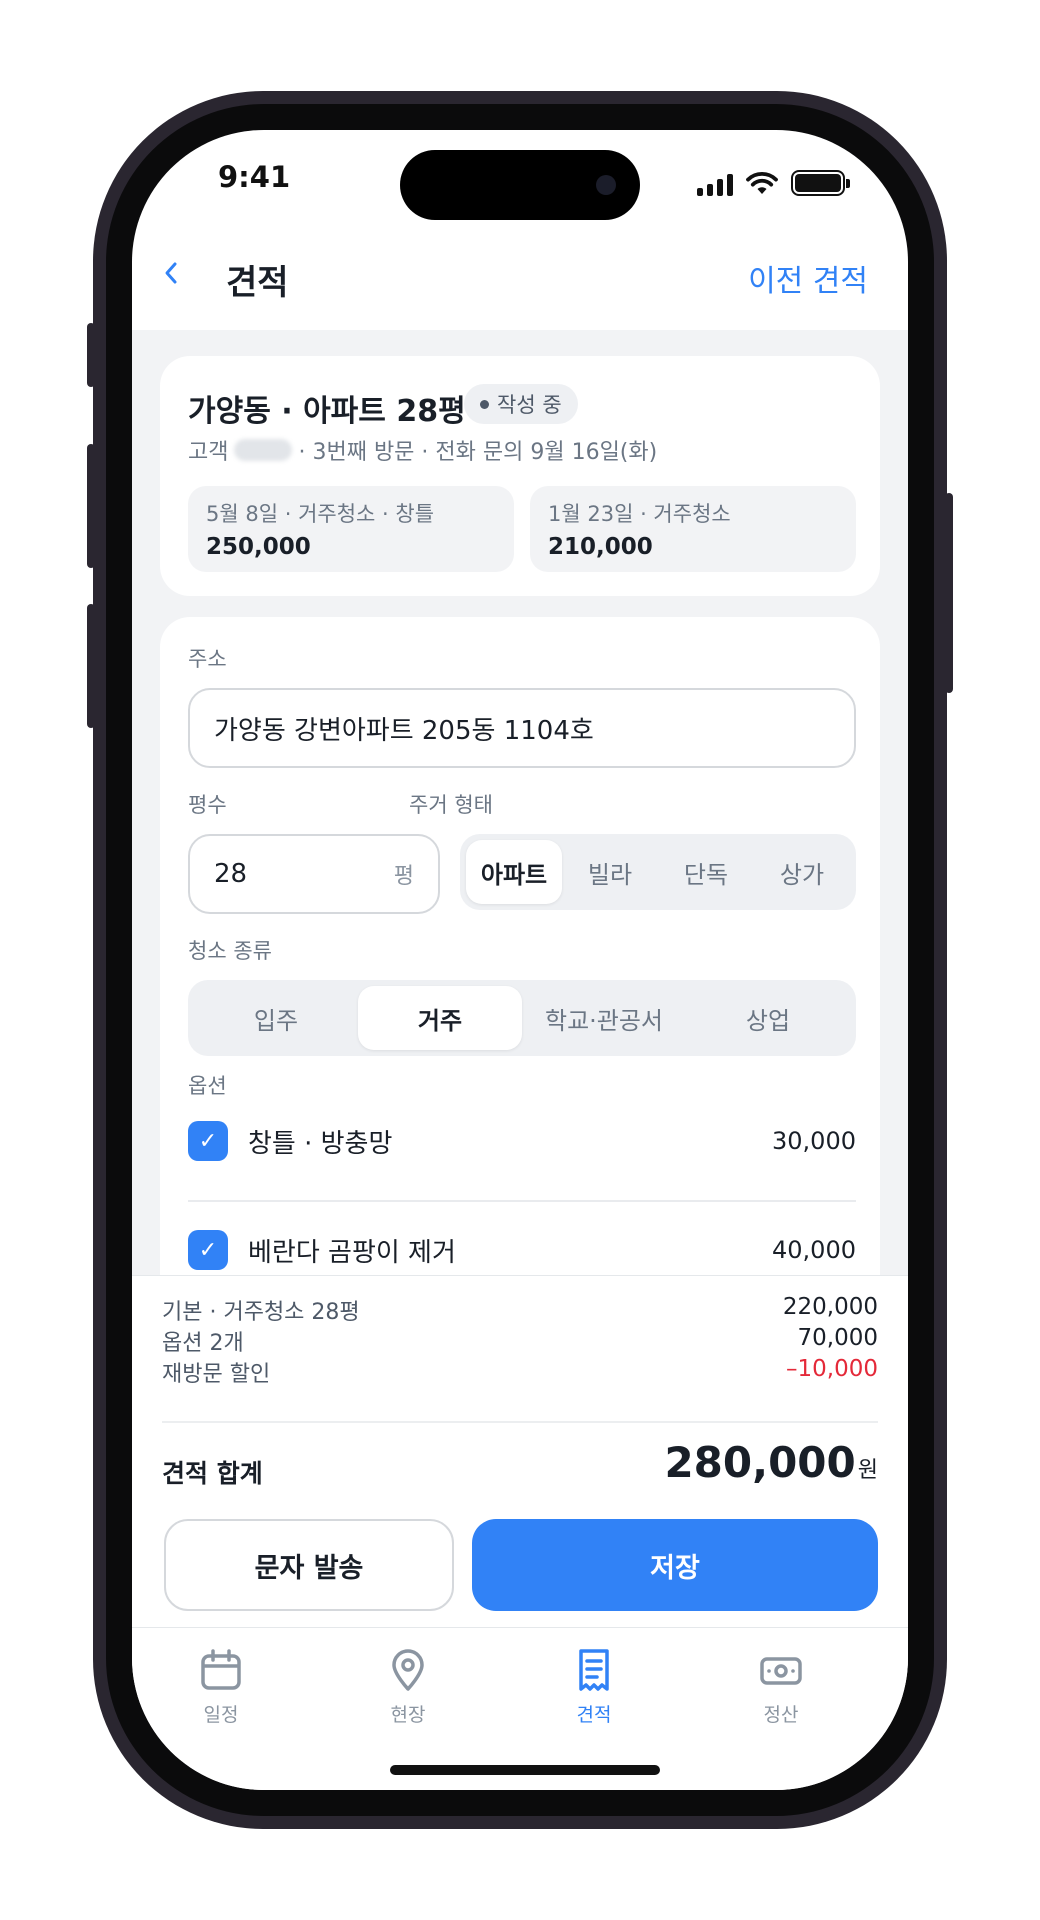 The width and height of the screenshot is (1040, 1920). I want to click on map-pin-icon, so click(408, 1670).